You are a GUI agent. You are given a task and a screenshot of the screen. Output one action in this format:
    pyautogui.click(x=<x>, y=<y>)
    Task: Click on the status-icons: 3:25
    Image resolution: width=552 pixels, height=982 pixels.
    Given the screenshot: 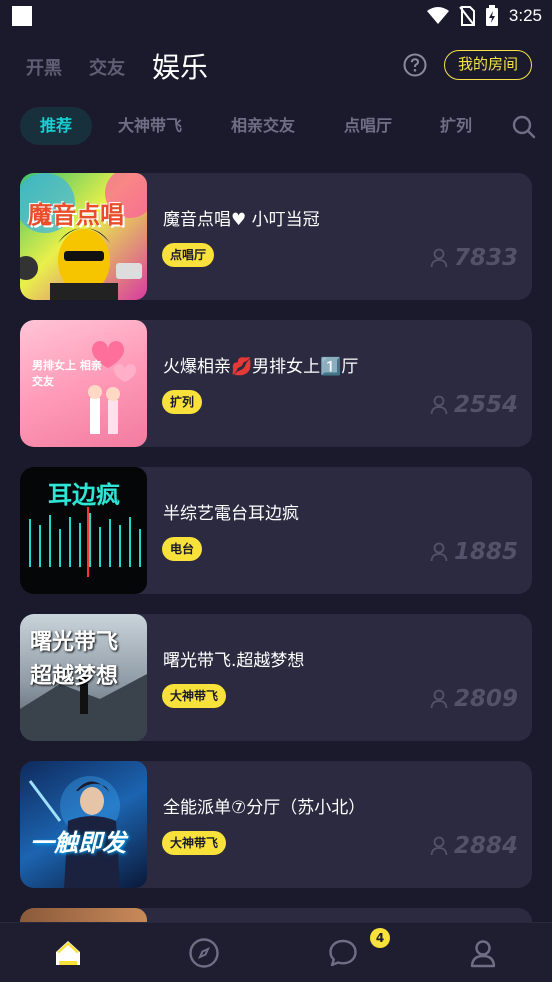 What is the action you would take?
    pyautogui.click(x=484, y=16)
    